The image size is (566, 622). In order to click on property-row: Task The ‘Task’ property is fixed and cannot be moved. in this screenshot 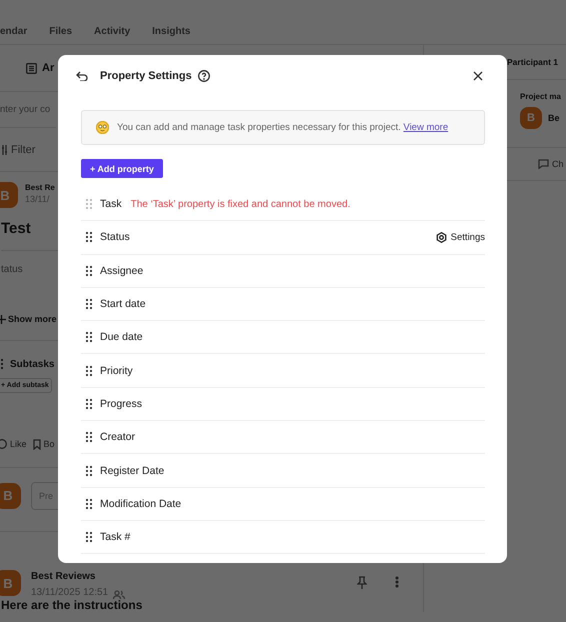, I will do `click(283, 205)`.